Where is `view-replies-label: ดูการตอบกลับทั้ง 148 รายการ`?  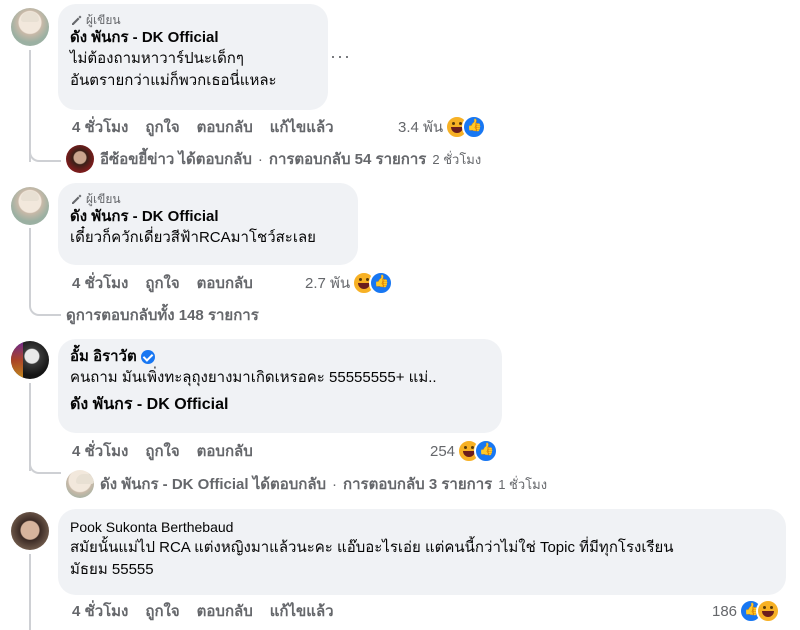
view-replies-label: ดูการตอบกลับทั้ง 148 รายการ is located at coordinates (162, 315).